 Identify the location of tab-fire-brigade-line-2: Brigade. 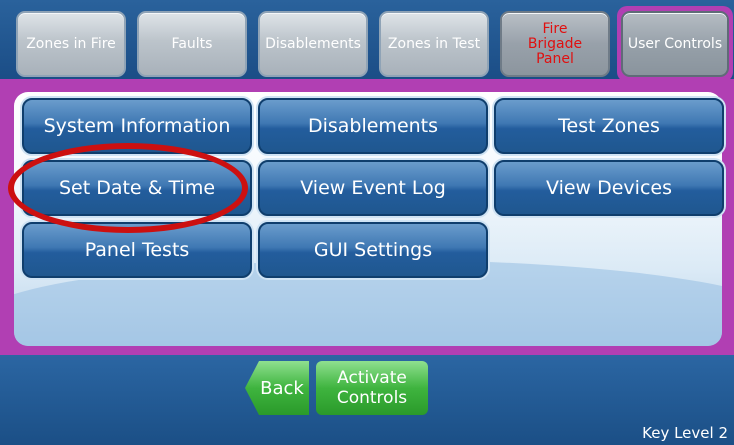
(555, 43).